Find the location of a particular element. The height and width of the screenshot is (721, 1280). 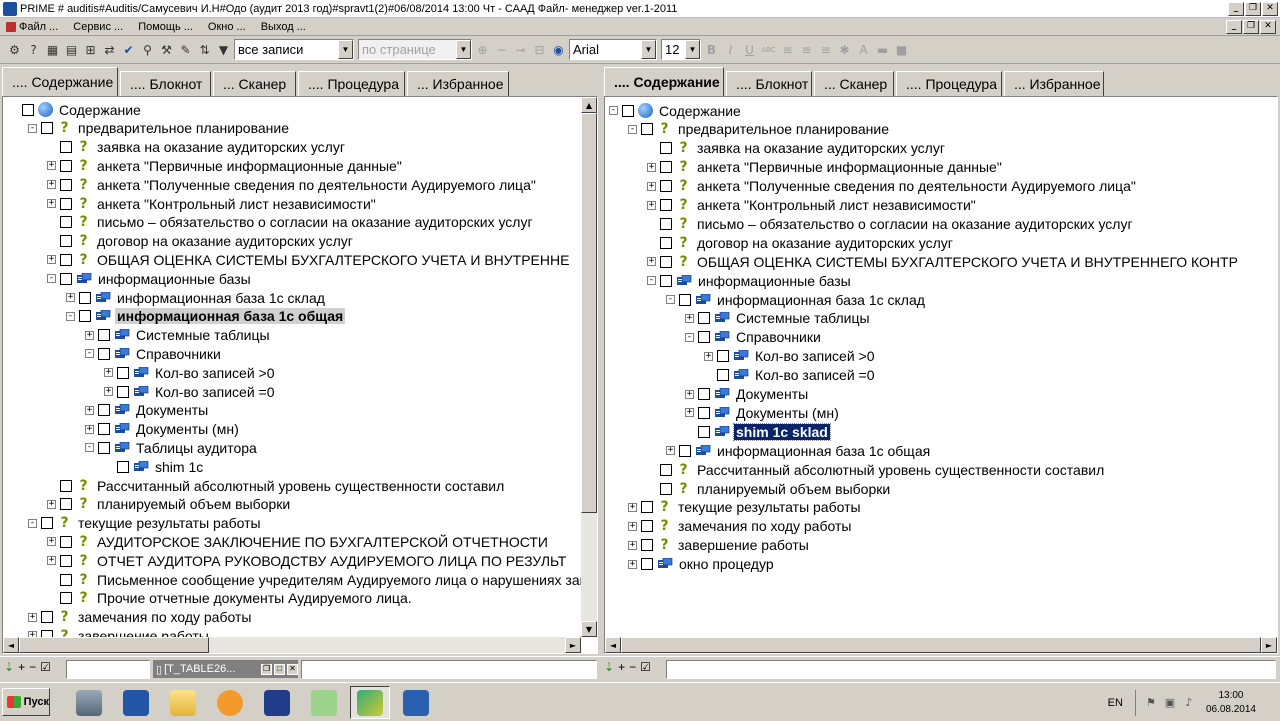

left-tab-notebook: .... Блокнот is located at coordinates (165, 83).